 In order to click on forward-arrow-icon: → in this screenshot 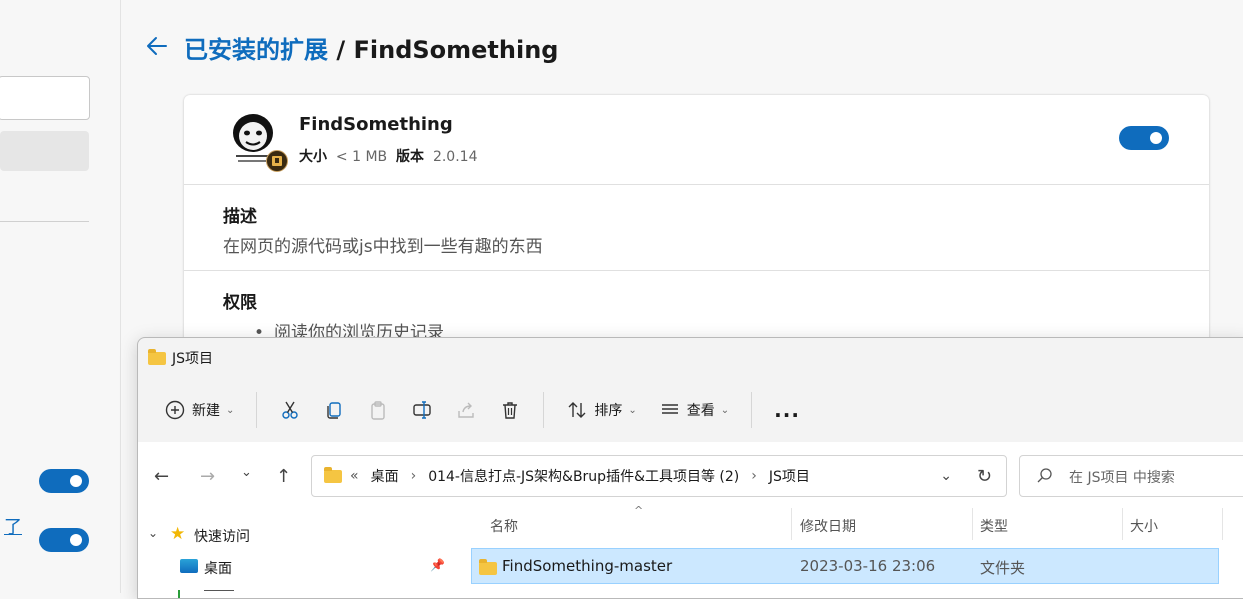, I will do `click(207, 476)`.